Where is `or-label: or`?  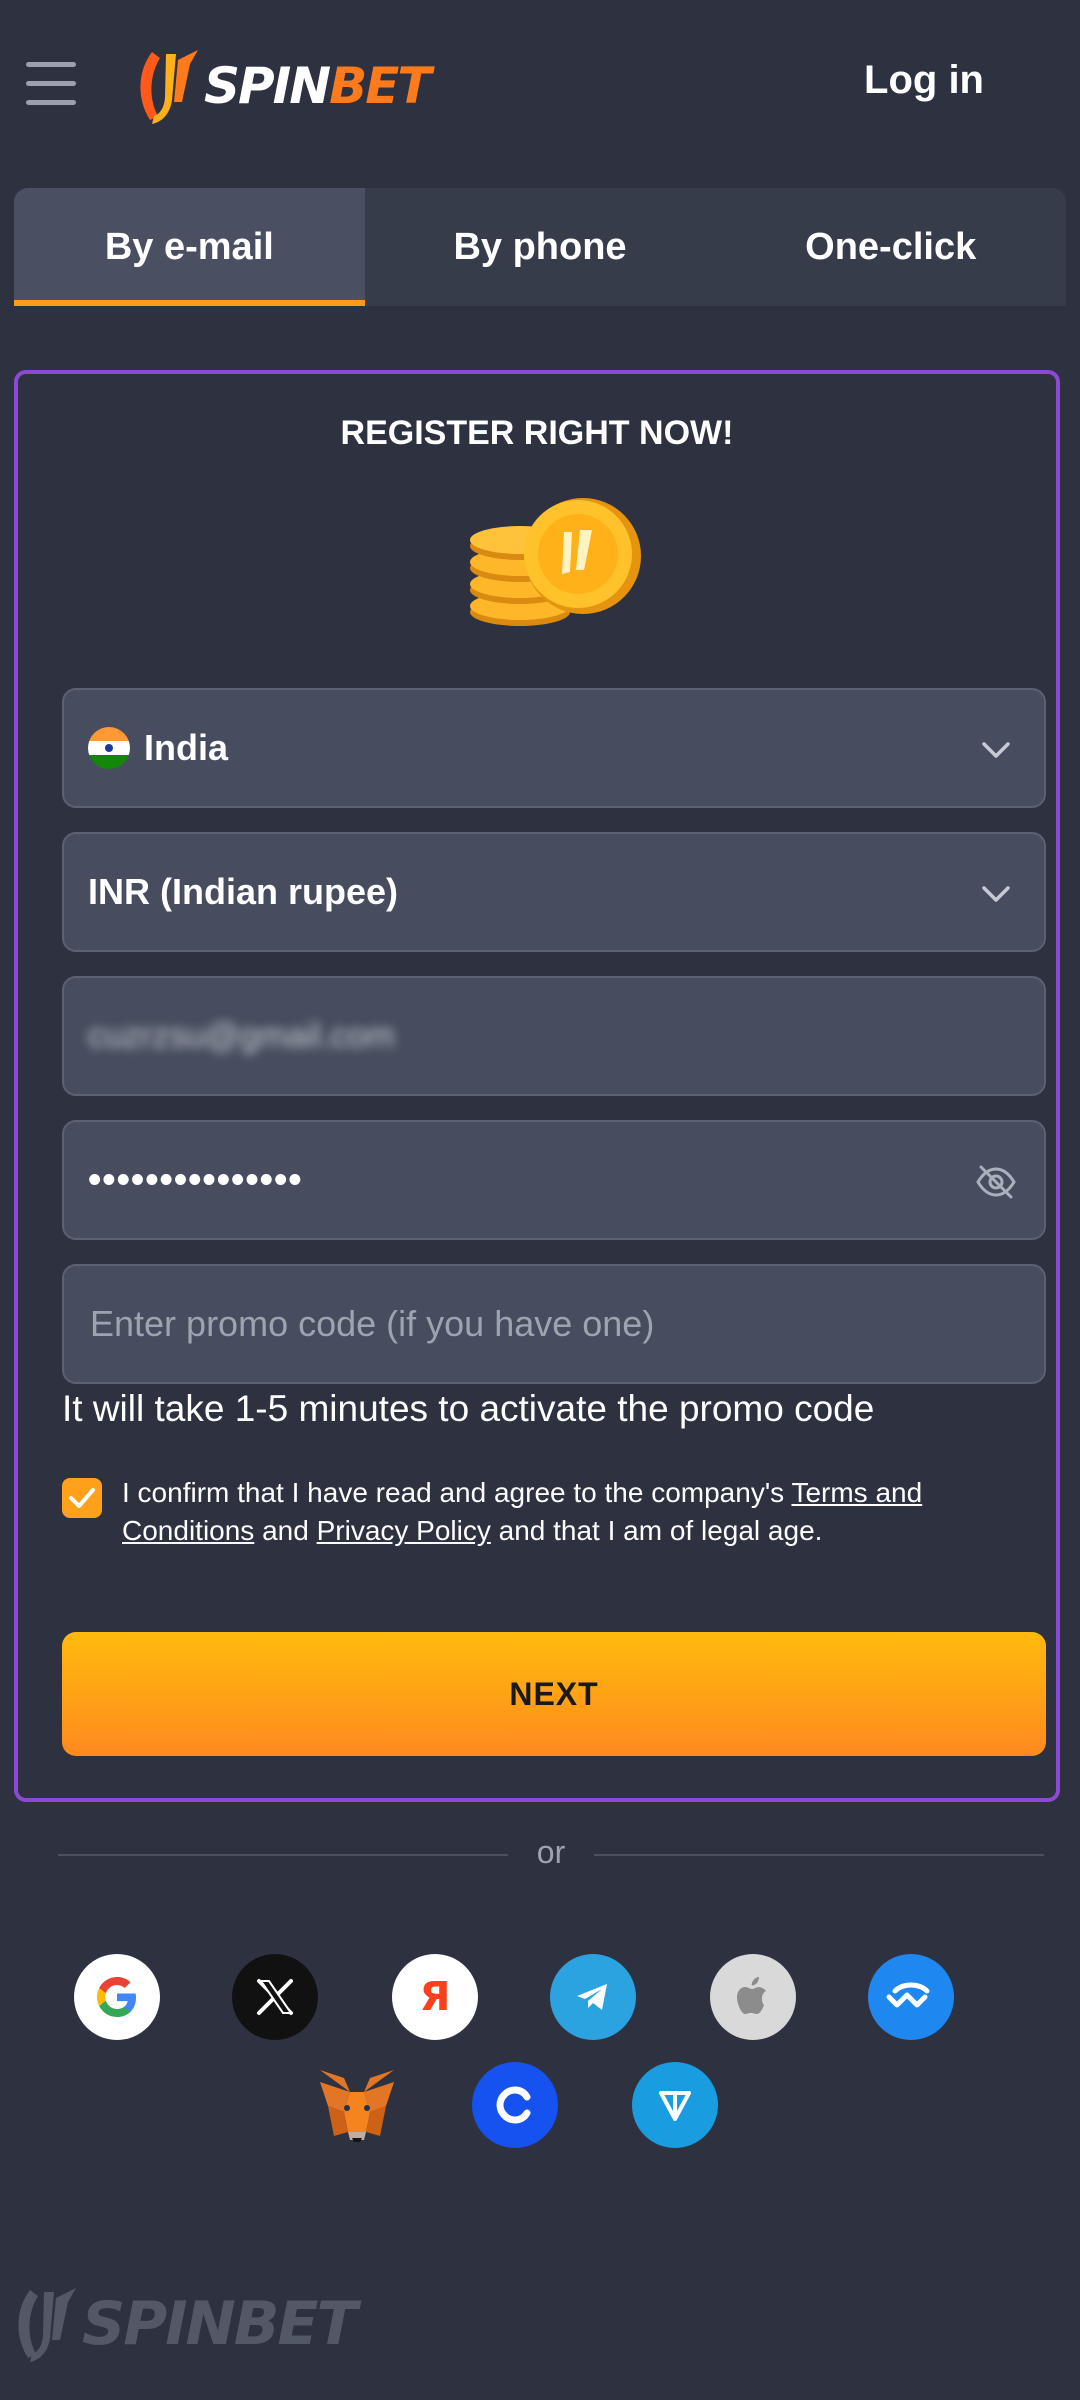 or-label: or is located at coordinates (551, 1852).